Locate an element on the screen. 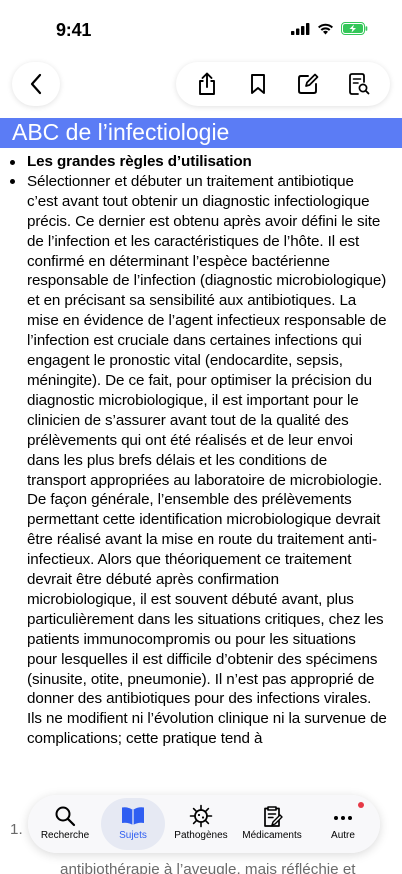  tab-label: Médicaments is located at coordinates (272, 835).